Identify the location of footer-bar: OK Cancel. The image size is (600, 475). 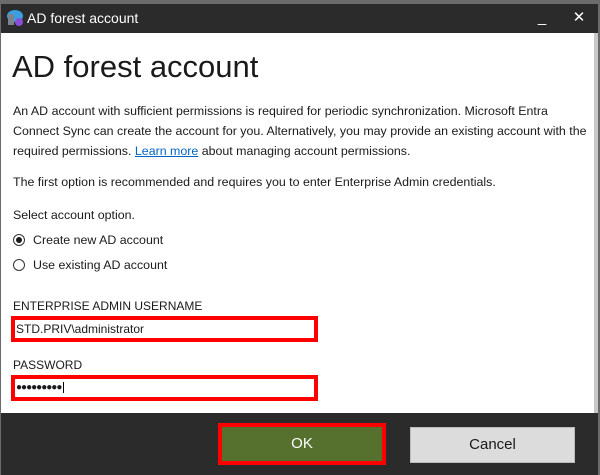
(299, 444).